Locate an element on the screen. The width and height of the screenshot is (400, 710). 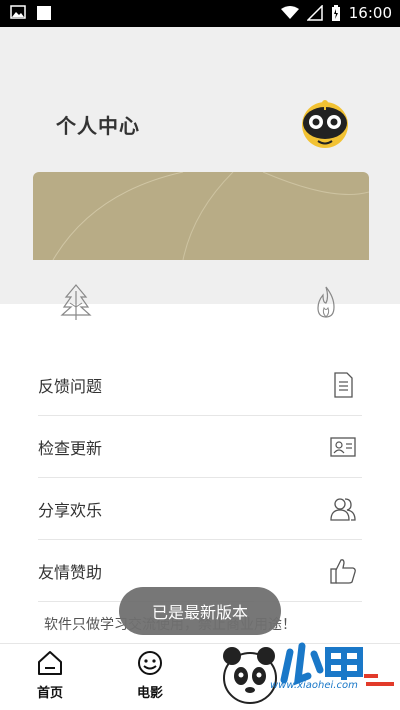
avatar is located at coordinates (325, 123).